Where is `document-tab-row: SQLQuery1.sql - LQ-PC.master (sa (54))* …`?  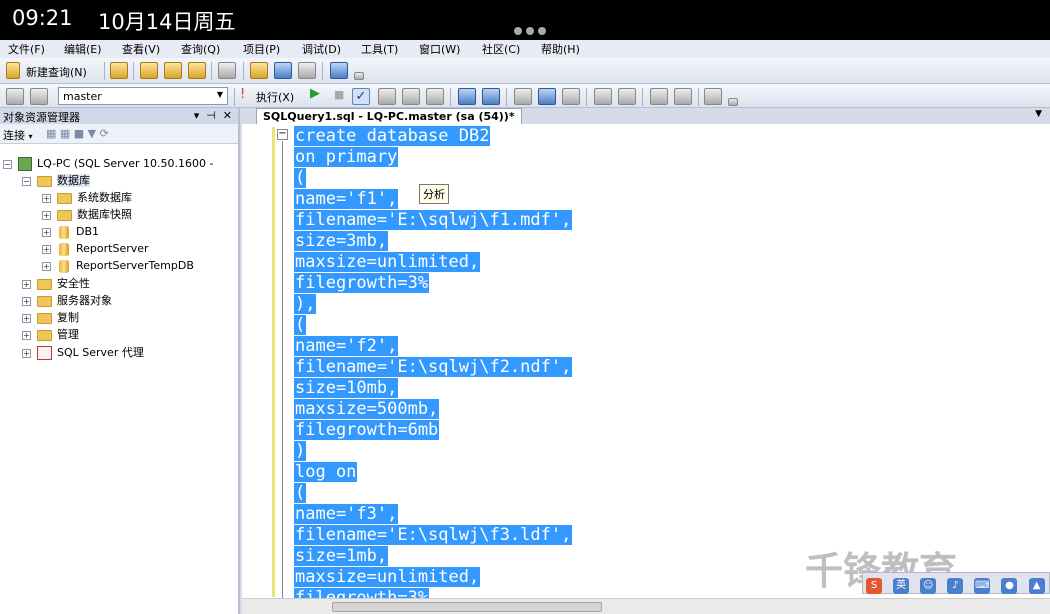
document-tab-row: SQLQuery1.sql - LQ-PC.master (sa (54))* … is located at coordinates (646, 116).